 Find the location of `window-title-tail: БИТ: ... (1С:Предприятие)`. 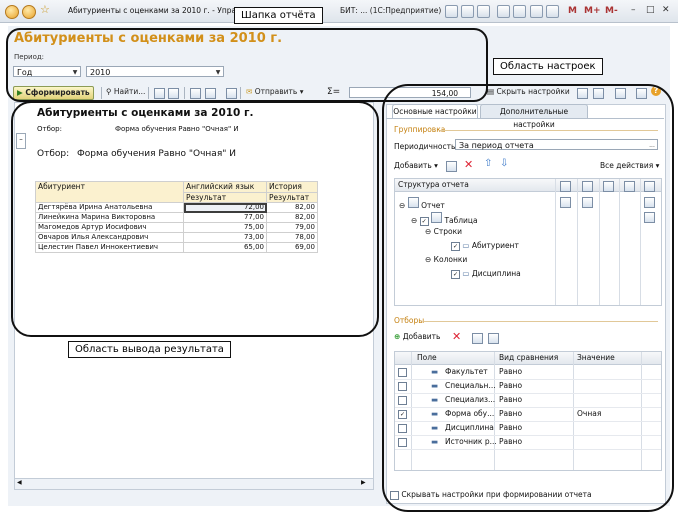

window-title-tail: БИТ: ... (1С:Предприятие) is located at coordinates (391, 10).